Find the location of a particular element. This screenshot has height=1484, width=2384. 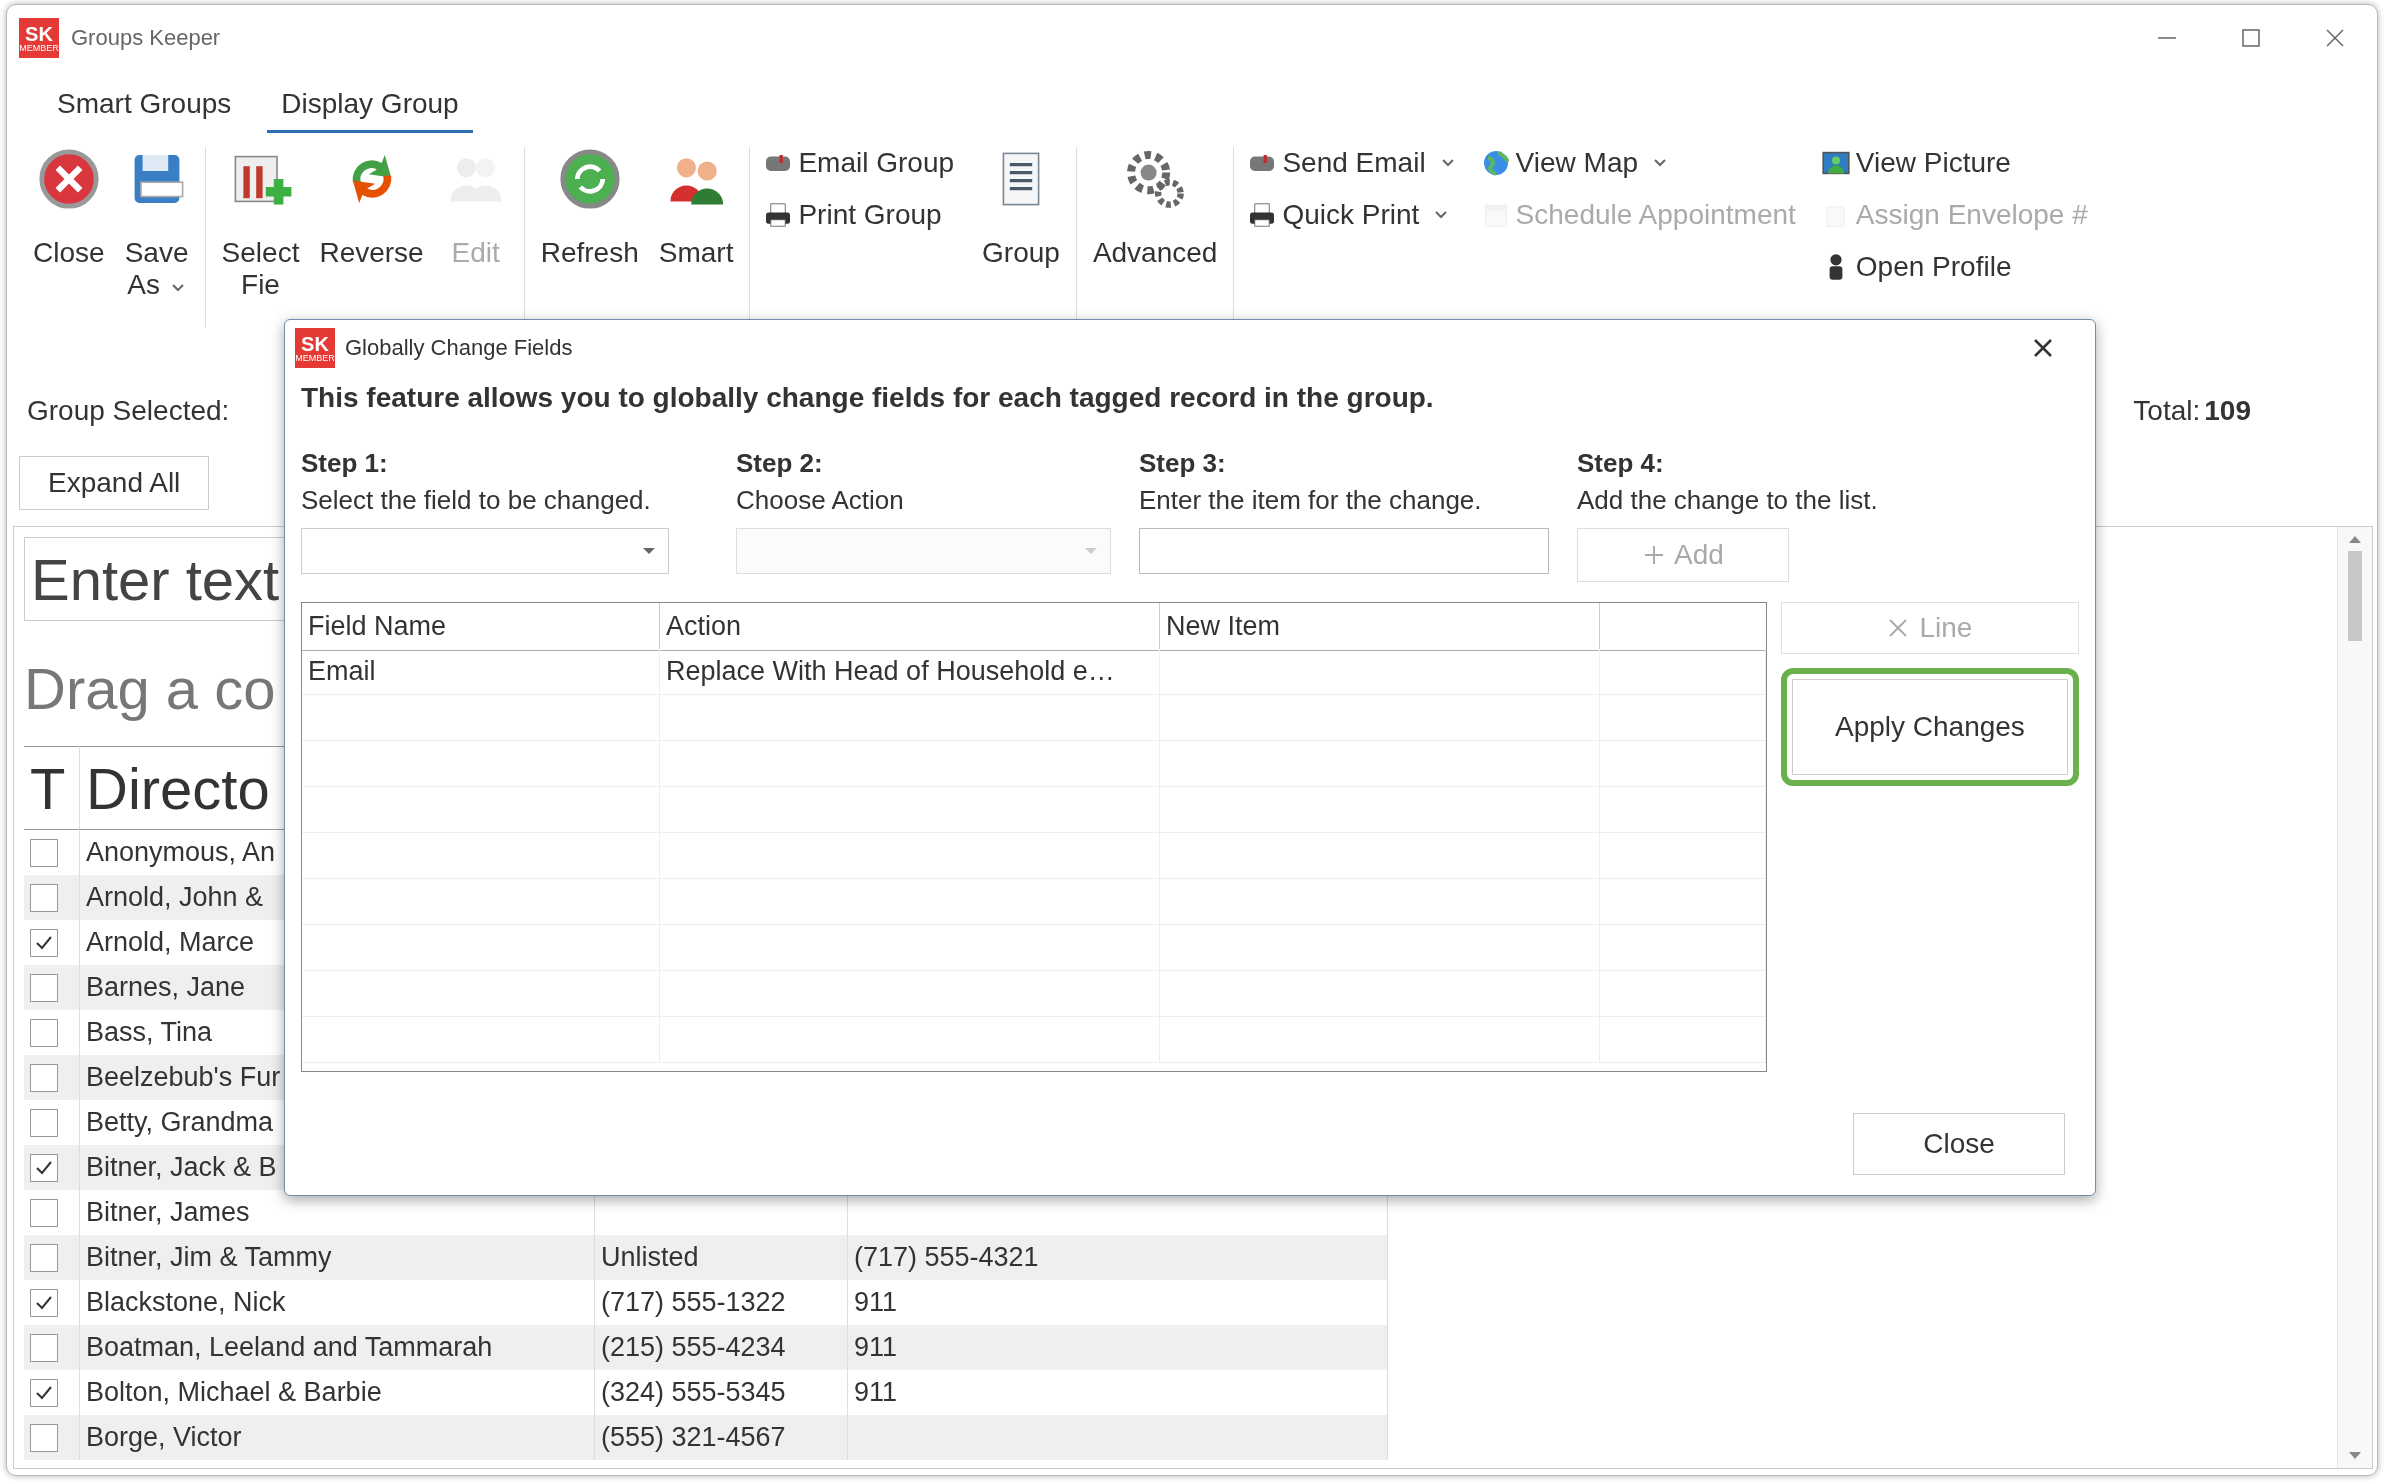

column-header: T is located at coordinates (48, 788).